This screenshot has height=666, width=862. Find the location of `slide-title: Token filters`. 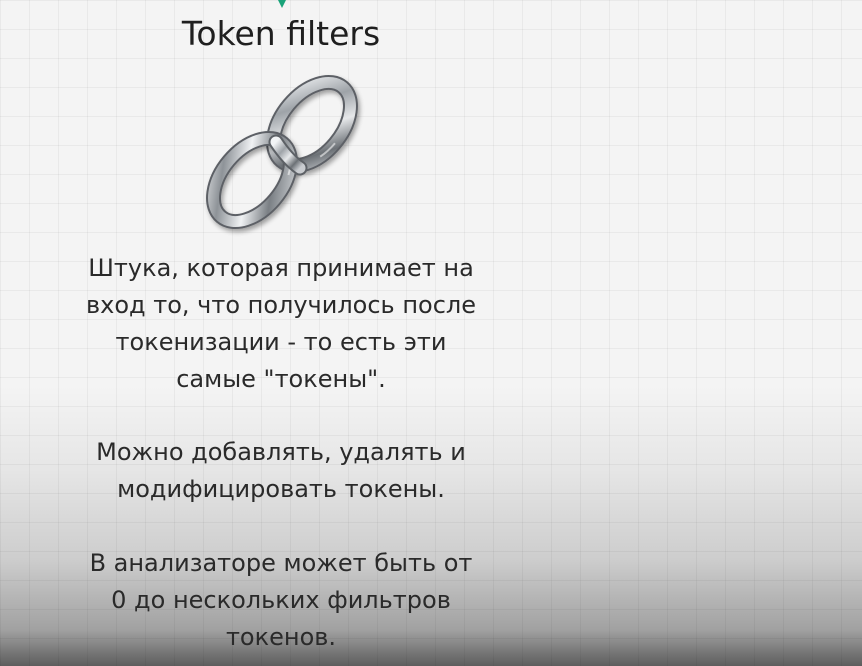

slide-title: Token filters is located at coordinates (281, 33).